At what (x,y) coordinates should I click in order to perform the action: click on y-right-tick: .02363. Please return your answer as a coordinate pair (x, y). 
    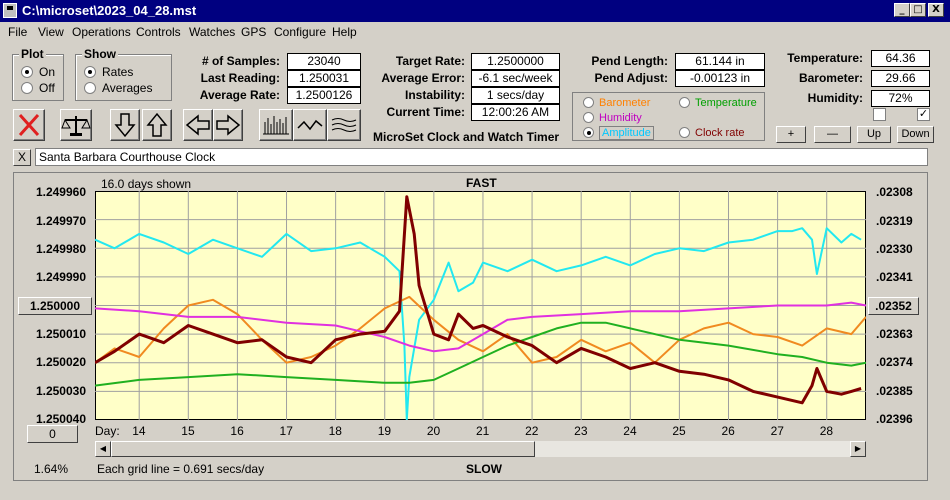
    Looking at the image, I should click on (894, 334).